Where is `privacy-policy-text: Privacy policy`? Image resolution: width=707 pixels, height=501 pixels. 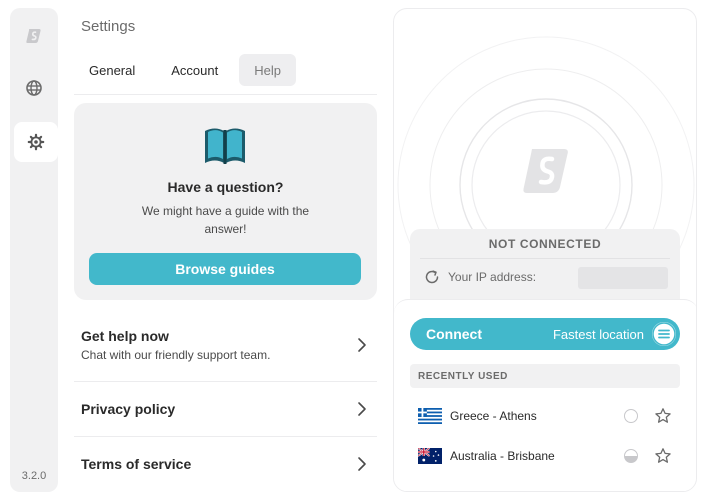
privacy-policy-text: Privacy policy is located at coordinates (128, 409).